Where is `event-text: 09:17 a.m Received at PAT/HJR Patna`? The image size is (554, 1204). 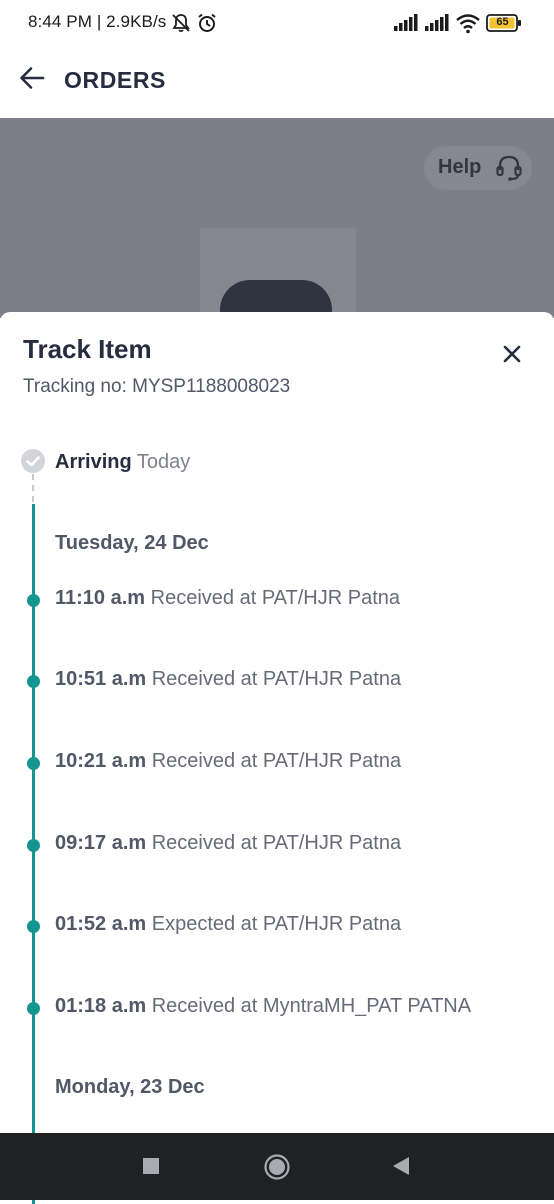
event-text: 09:17 a.m Received at PAT/HJR Patna is located at coordinates (228, 843).